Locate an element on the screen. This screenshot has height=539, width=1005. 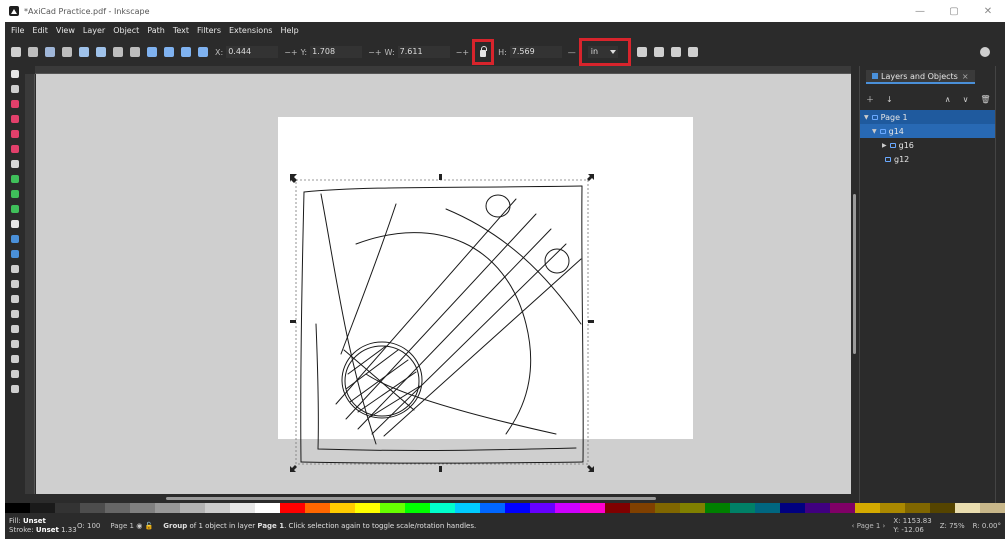
tree-row-g12: g12 is located at coordinates (928, 159).